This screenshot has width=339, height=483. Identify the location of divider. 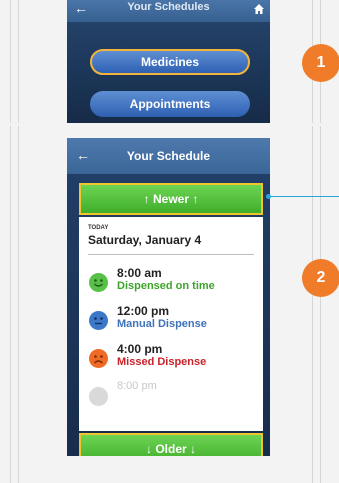
(171, 254).